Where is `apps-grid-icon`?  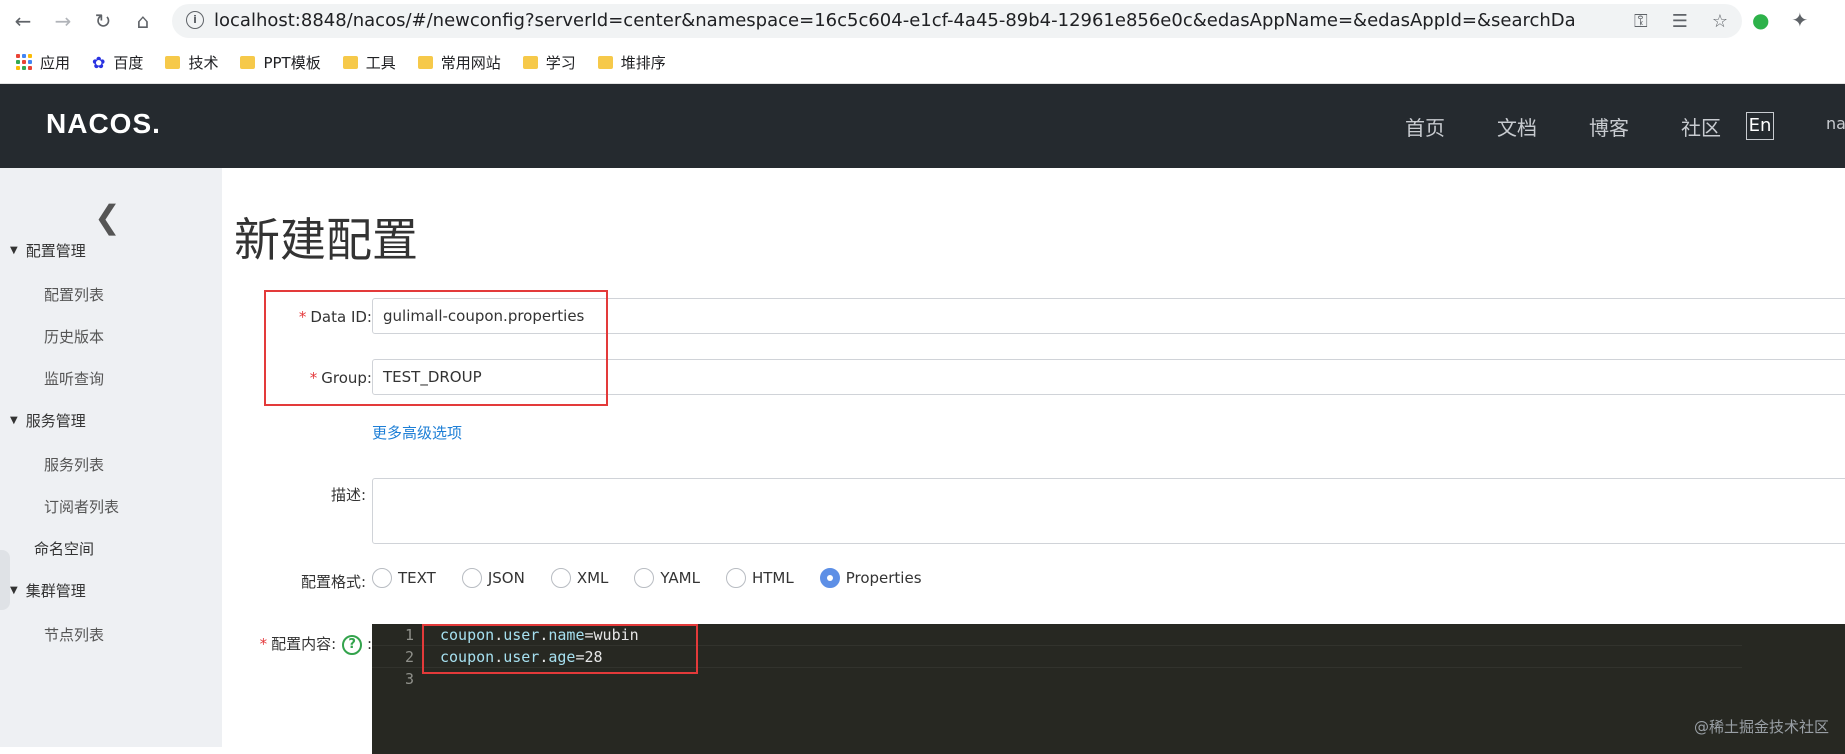
apps-grid-icon is located at coordinates (24, 62).